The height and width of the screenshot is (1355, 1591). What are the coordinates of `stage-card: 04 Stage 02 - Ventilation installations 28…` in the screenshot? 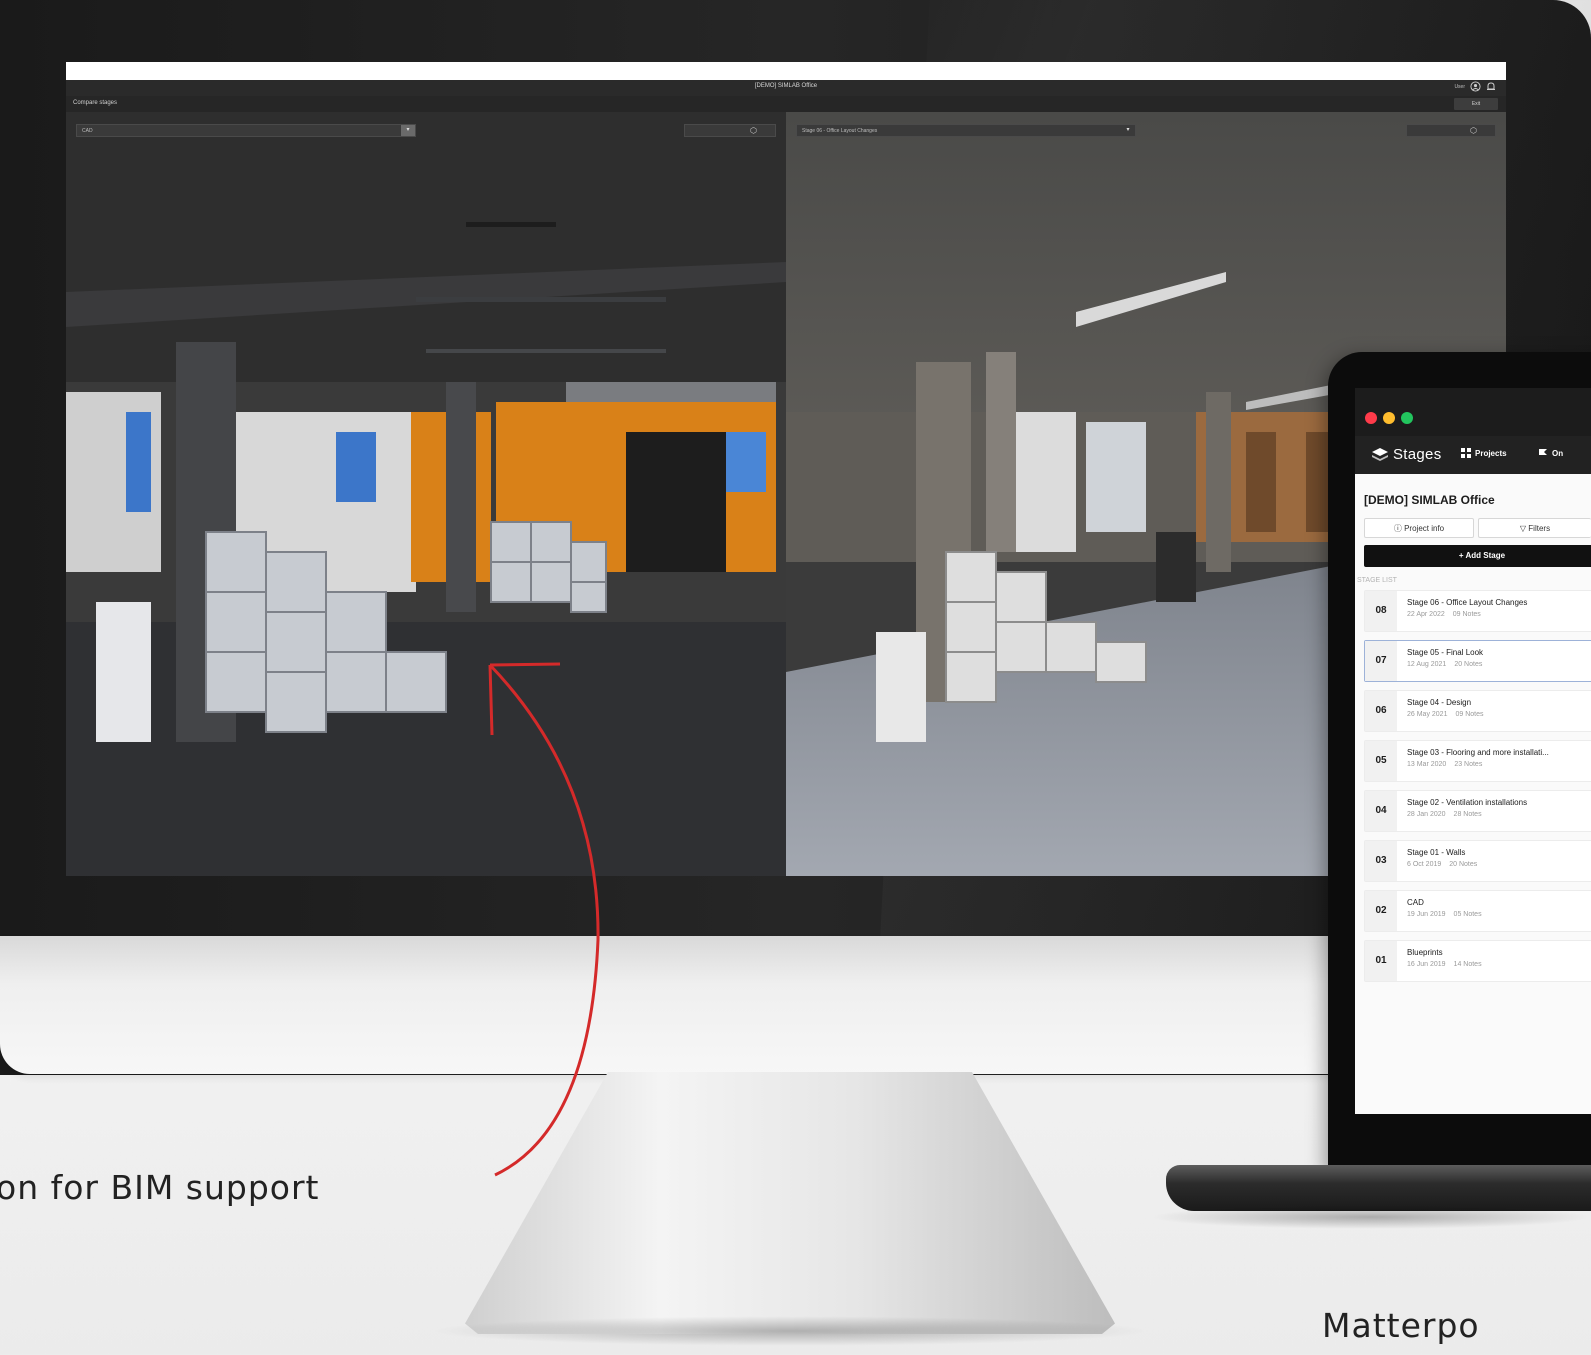 It's located at (1477, 811).